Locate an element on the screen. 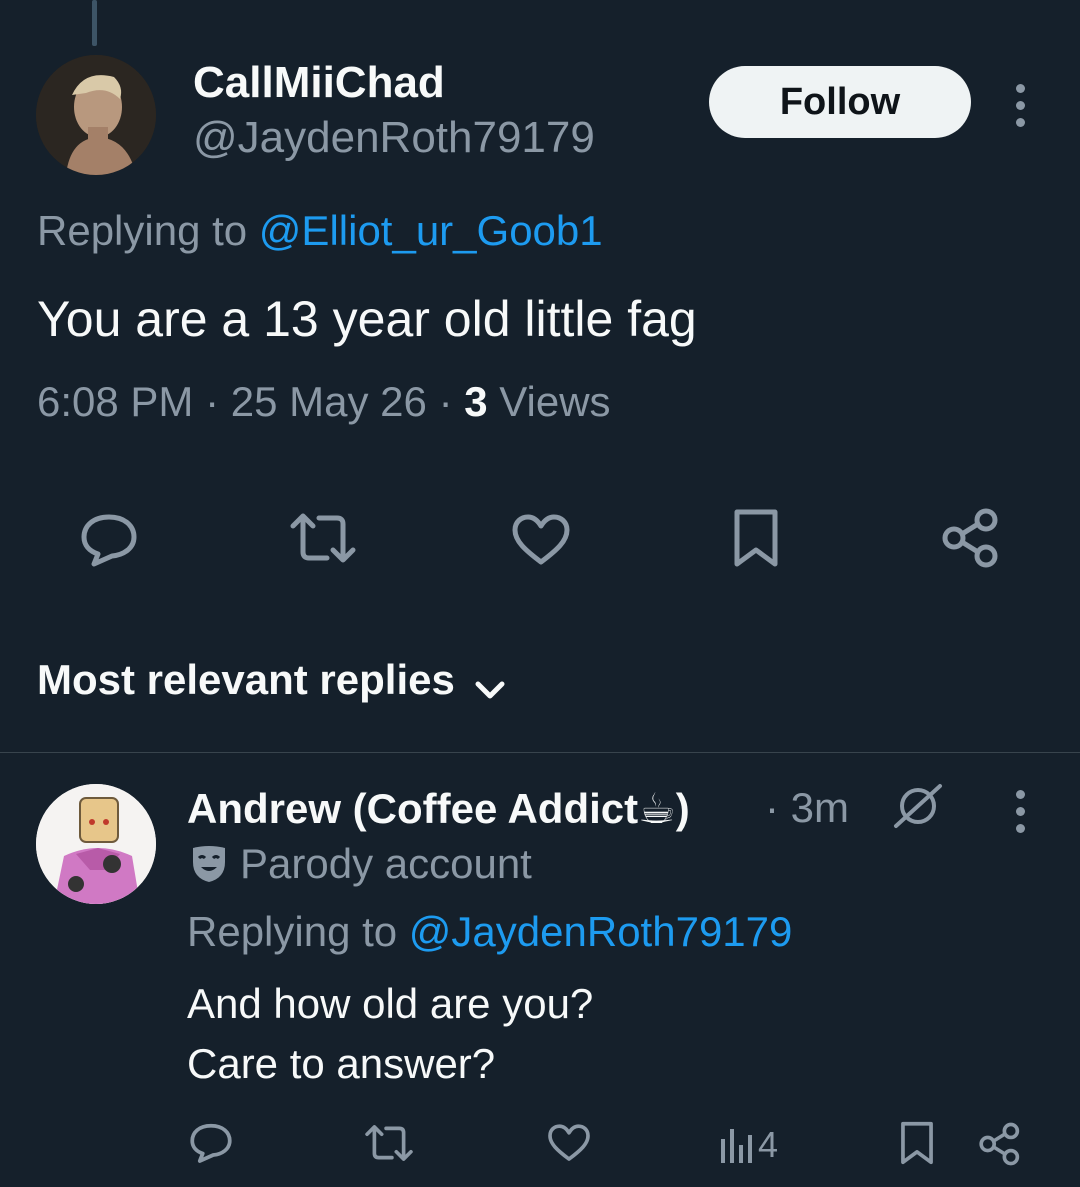  reply-like-icon is located at coordinates (569, 1145).